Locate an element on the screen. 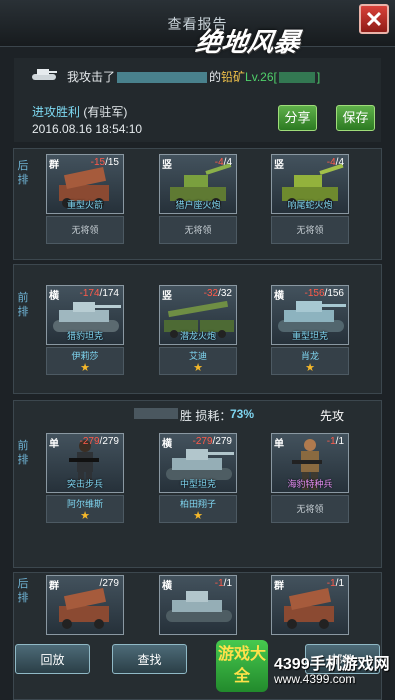 Image resolution: width=395 pixels, height=700 pixels. unit-card: 群 -15/15 重型火箭 无将领 is located at coordinates (85, 201).